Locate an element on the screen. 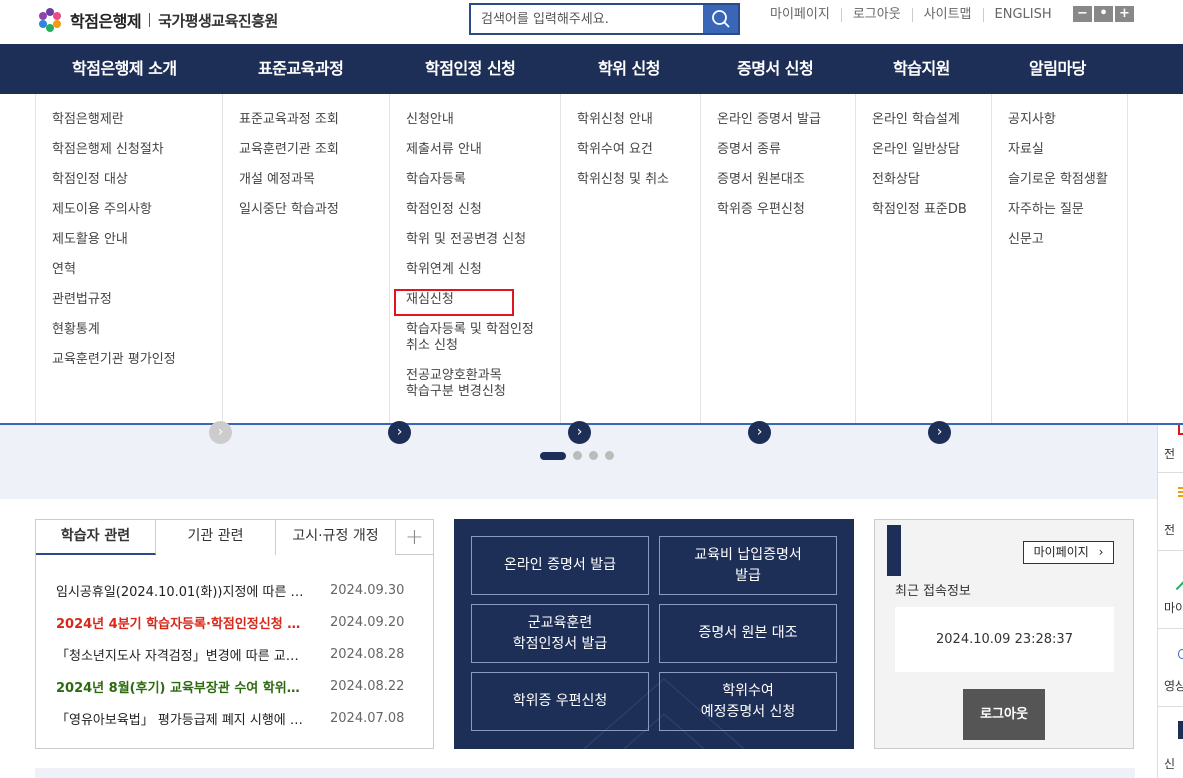  submenu-item: 증명서 종류 is located at coordinates (749, 150).